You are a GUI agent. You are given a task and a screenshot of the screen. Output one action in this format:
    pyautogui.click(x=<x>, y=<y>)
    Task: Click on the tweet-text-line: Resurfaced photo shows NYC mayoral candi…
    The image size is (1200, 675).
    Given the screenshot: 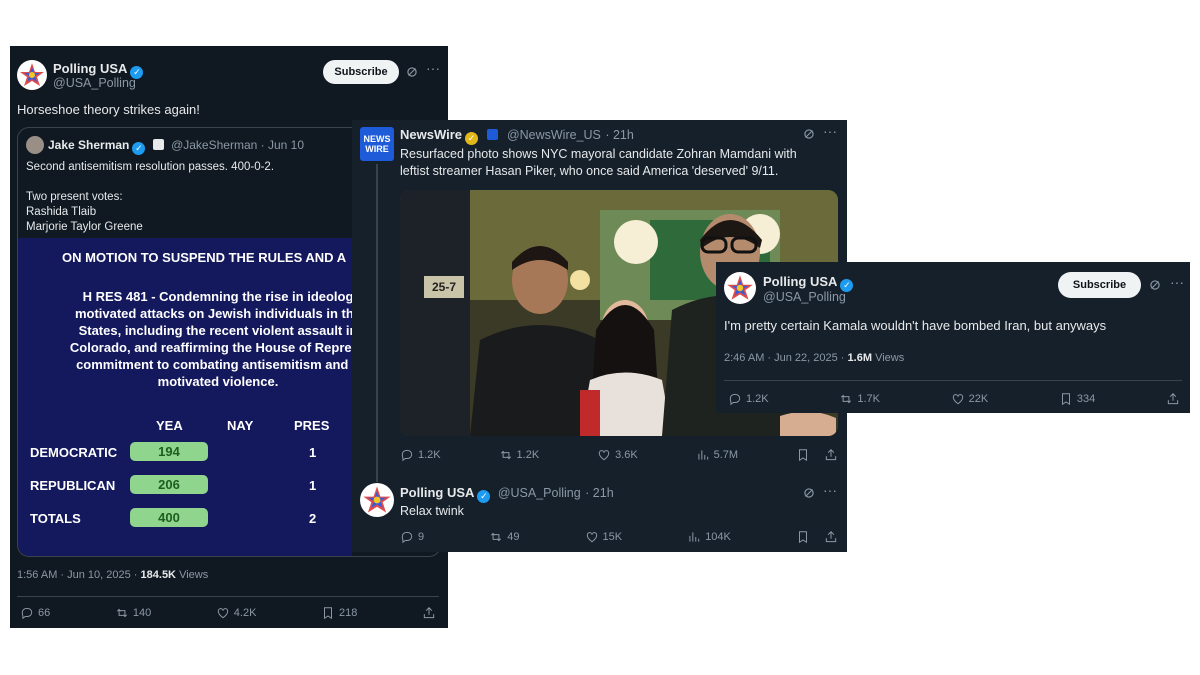 What is the action you would take?
    pyautogui.click(x=598, y=154)
    